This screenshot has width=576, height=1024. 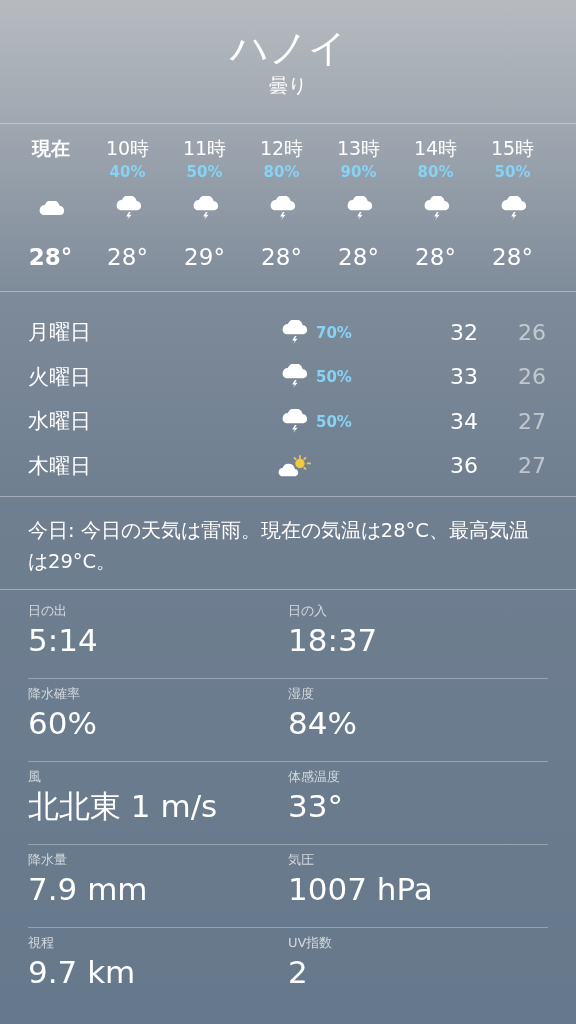 I want to click on detail-value: 18:37, so click(x=333, y=640).